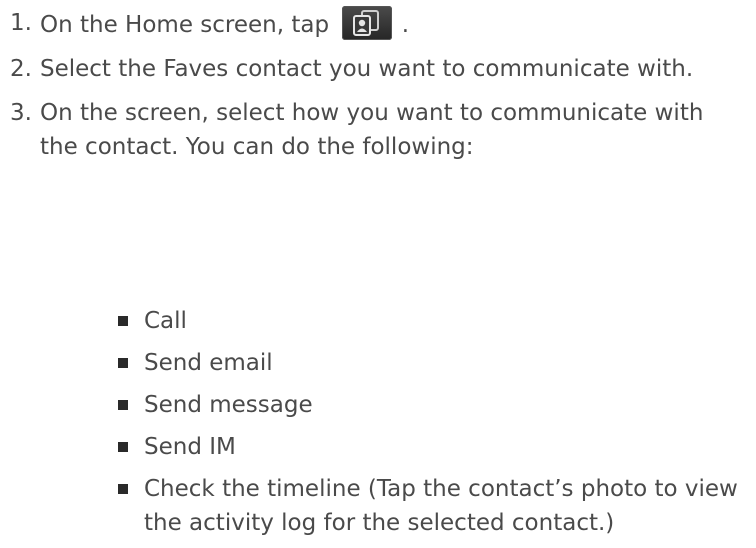 Image resolution: width=756 pixels, height=548 pixels. I want to click on step-text: On the Home screen, tap ., so click(390, 24).